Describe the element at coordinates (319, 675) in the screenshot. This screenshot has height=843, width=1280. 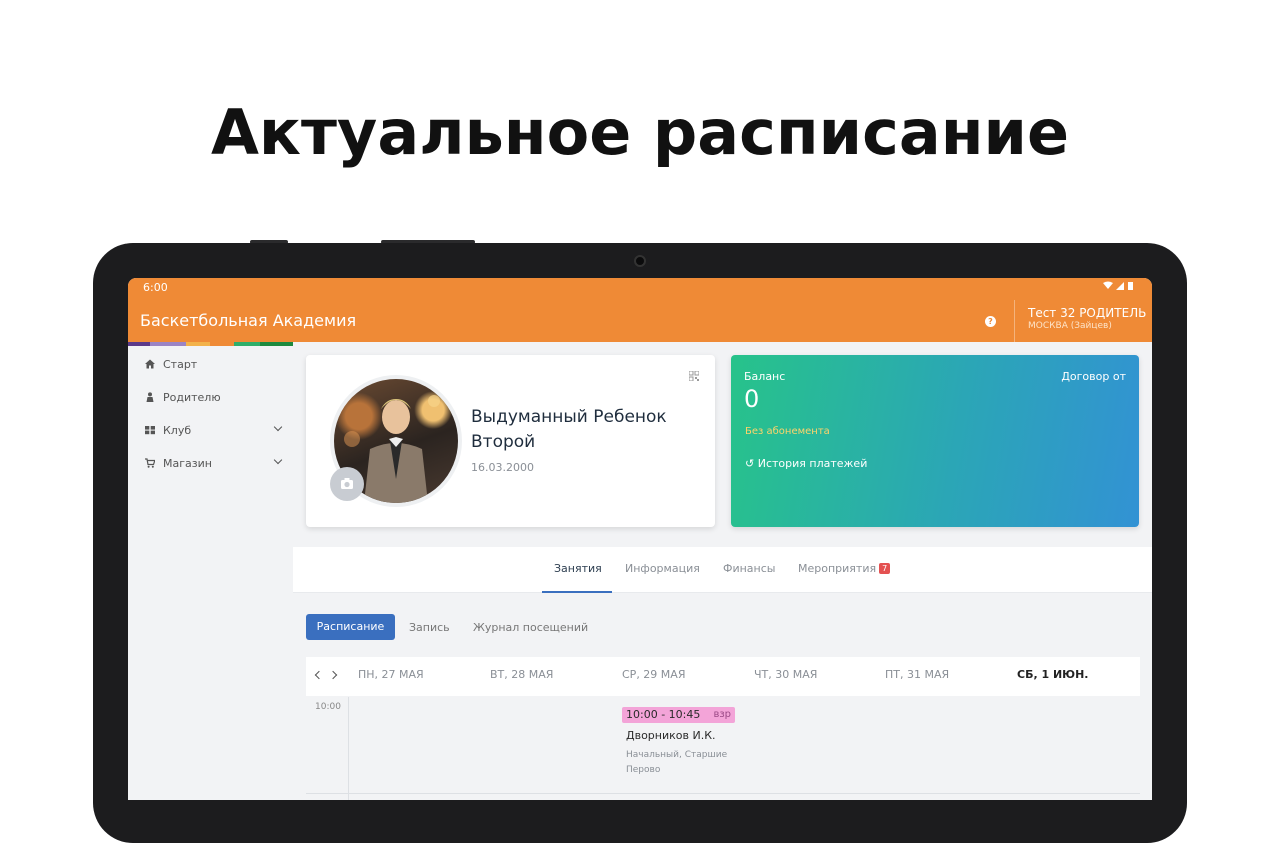
I see `previous-week-icon` at that location.